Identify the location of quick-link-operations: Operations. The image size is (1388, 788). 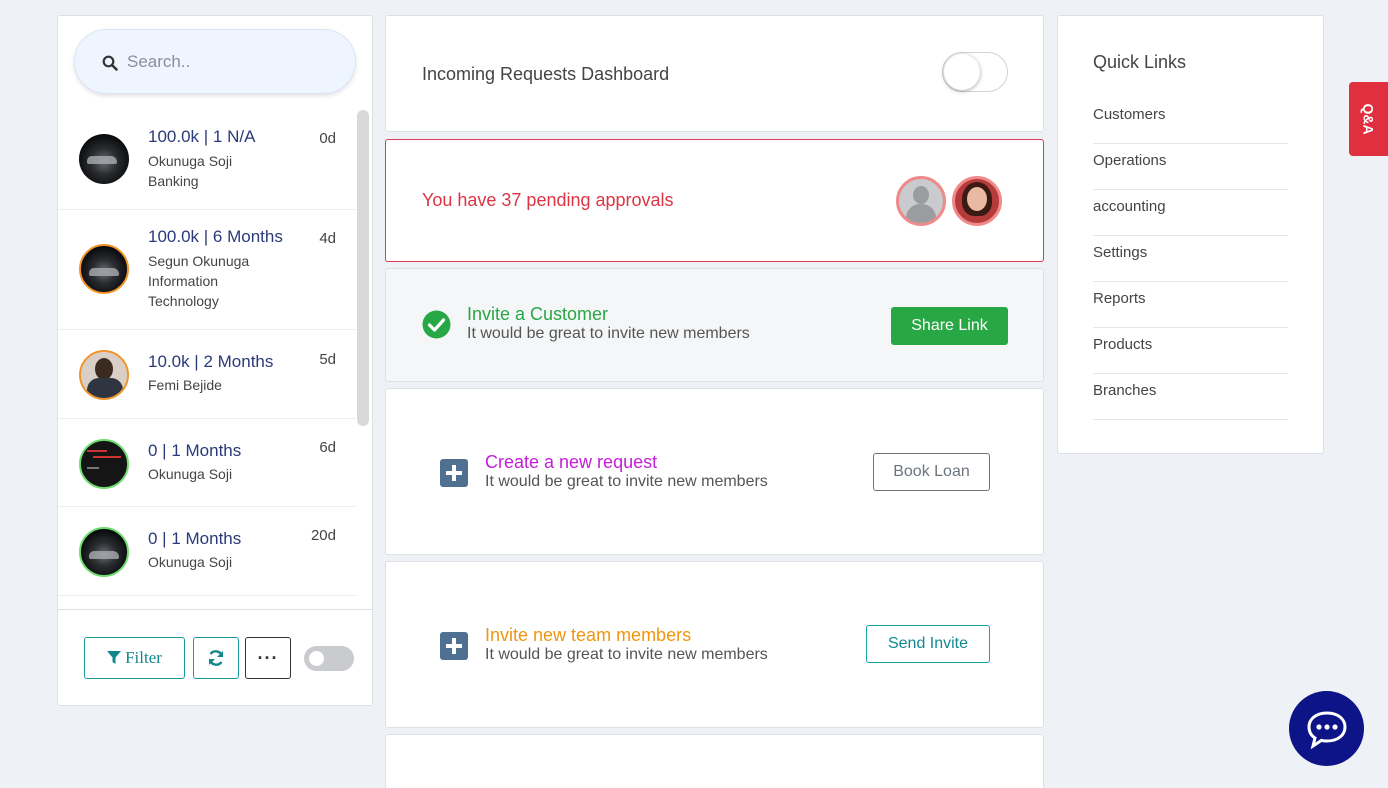
(1190, 167).